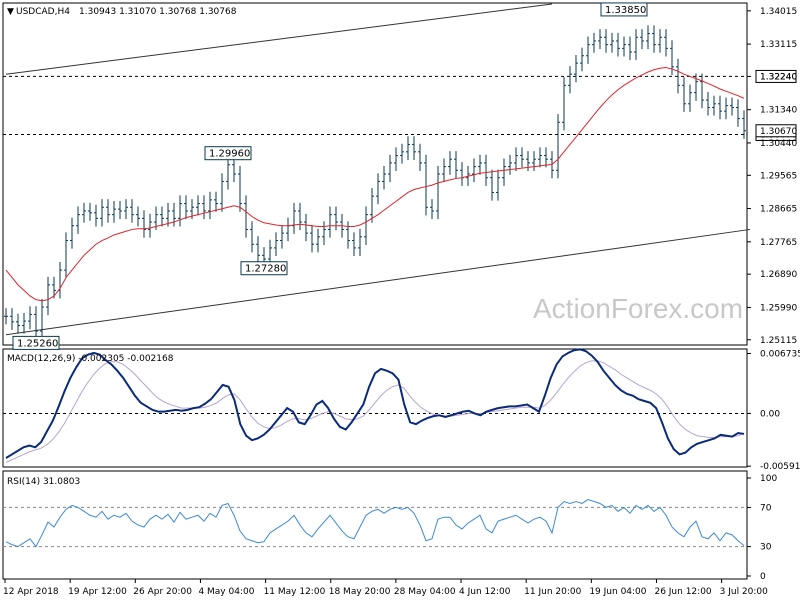 This screenshot has height=600, width=800. What do you see at coordinates (90, 359) in the screenshot?
I see `macd-title: MACD(12,26,9) -0.002305 -0.002168` at bounding box center [90, 359].